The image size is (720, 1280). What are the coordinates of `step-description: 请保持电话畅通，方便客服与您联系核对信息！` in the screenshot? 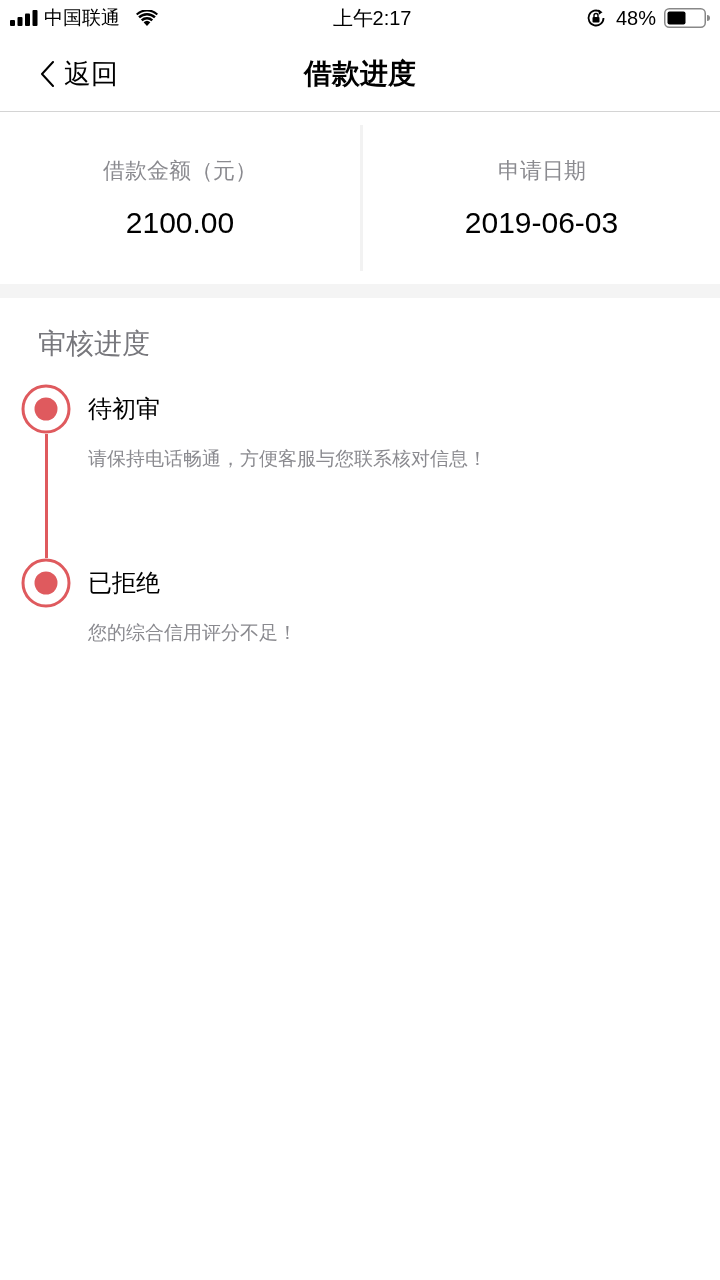 It's located at (287, 459).